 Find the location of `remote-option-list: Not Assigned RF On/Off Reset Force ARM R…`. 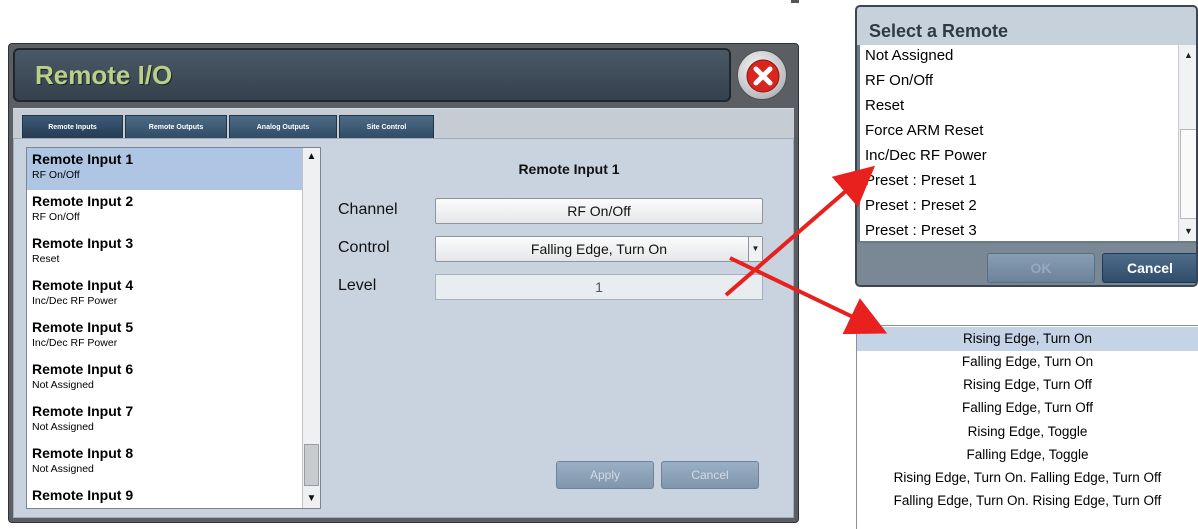

remote-option-list: Not Assigned RF On/Off Reset Force ARM R… is located at coordinates (1028, 143).